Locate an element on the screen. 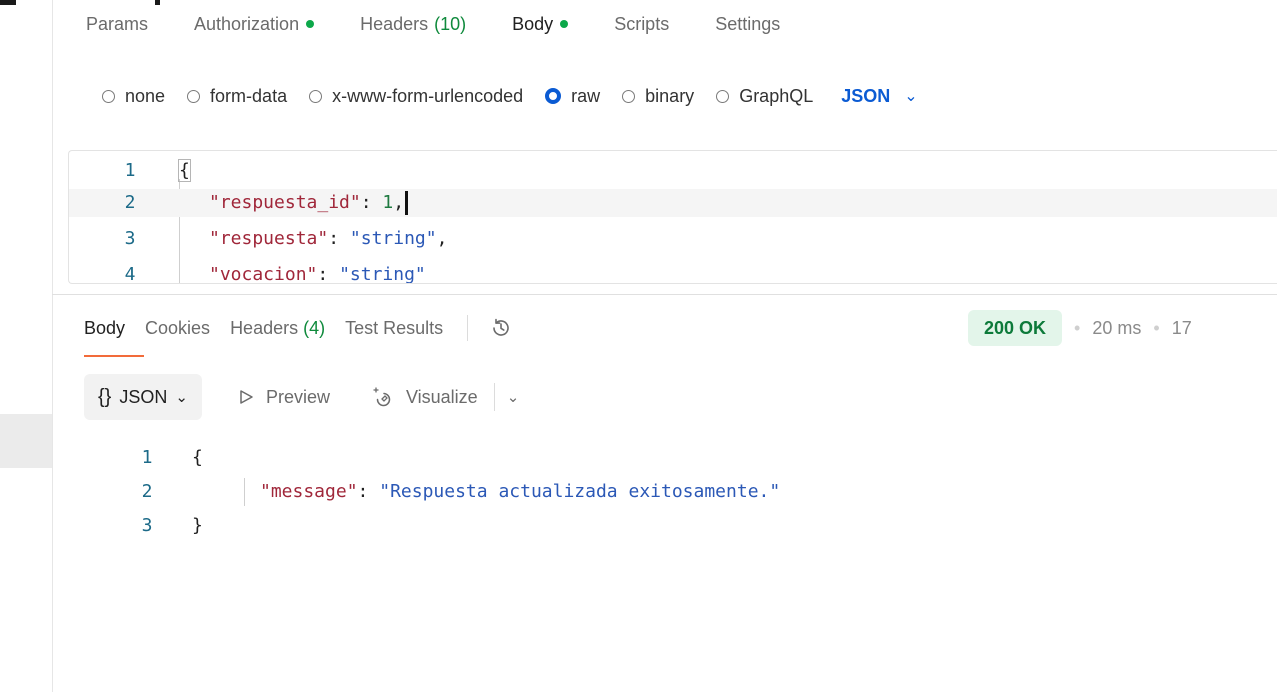 The image size is (1277, 692). response-tabs: Body Cookies Headers (4) Test Results is located at coordinates (299, 328).